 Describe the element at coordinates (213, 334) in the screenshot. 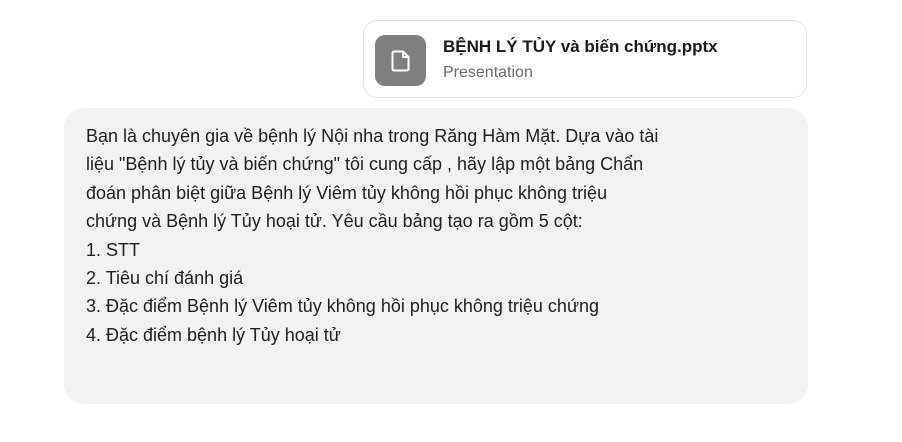

I see `message-line: 4. Đặc điểm bệnh lý Tủy hoại tử` at that location.